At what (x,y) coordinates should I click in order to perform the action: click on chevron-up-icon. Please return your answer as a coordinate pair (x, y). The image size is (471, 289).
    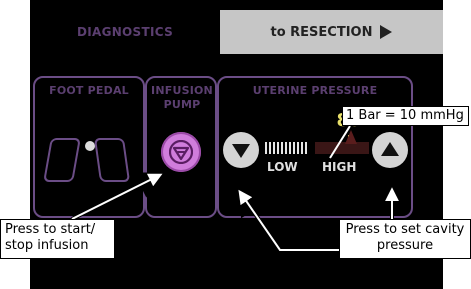
    Looking at the image, I should click on (390, 149).